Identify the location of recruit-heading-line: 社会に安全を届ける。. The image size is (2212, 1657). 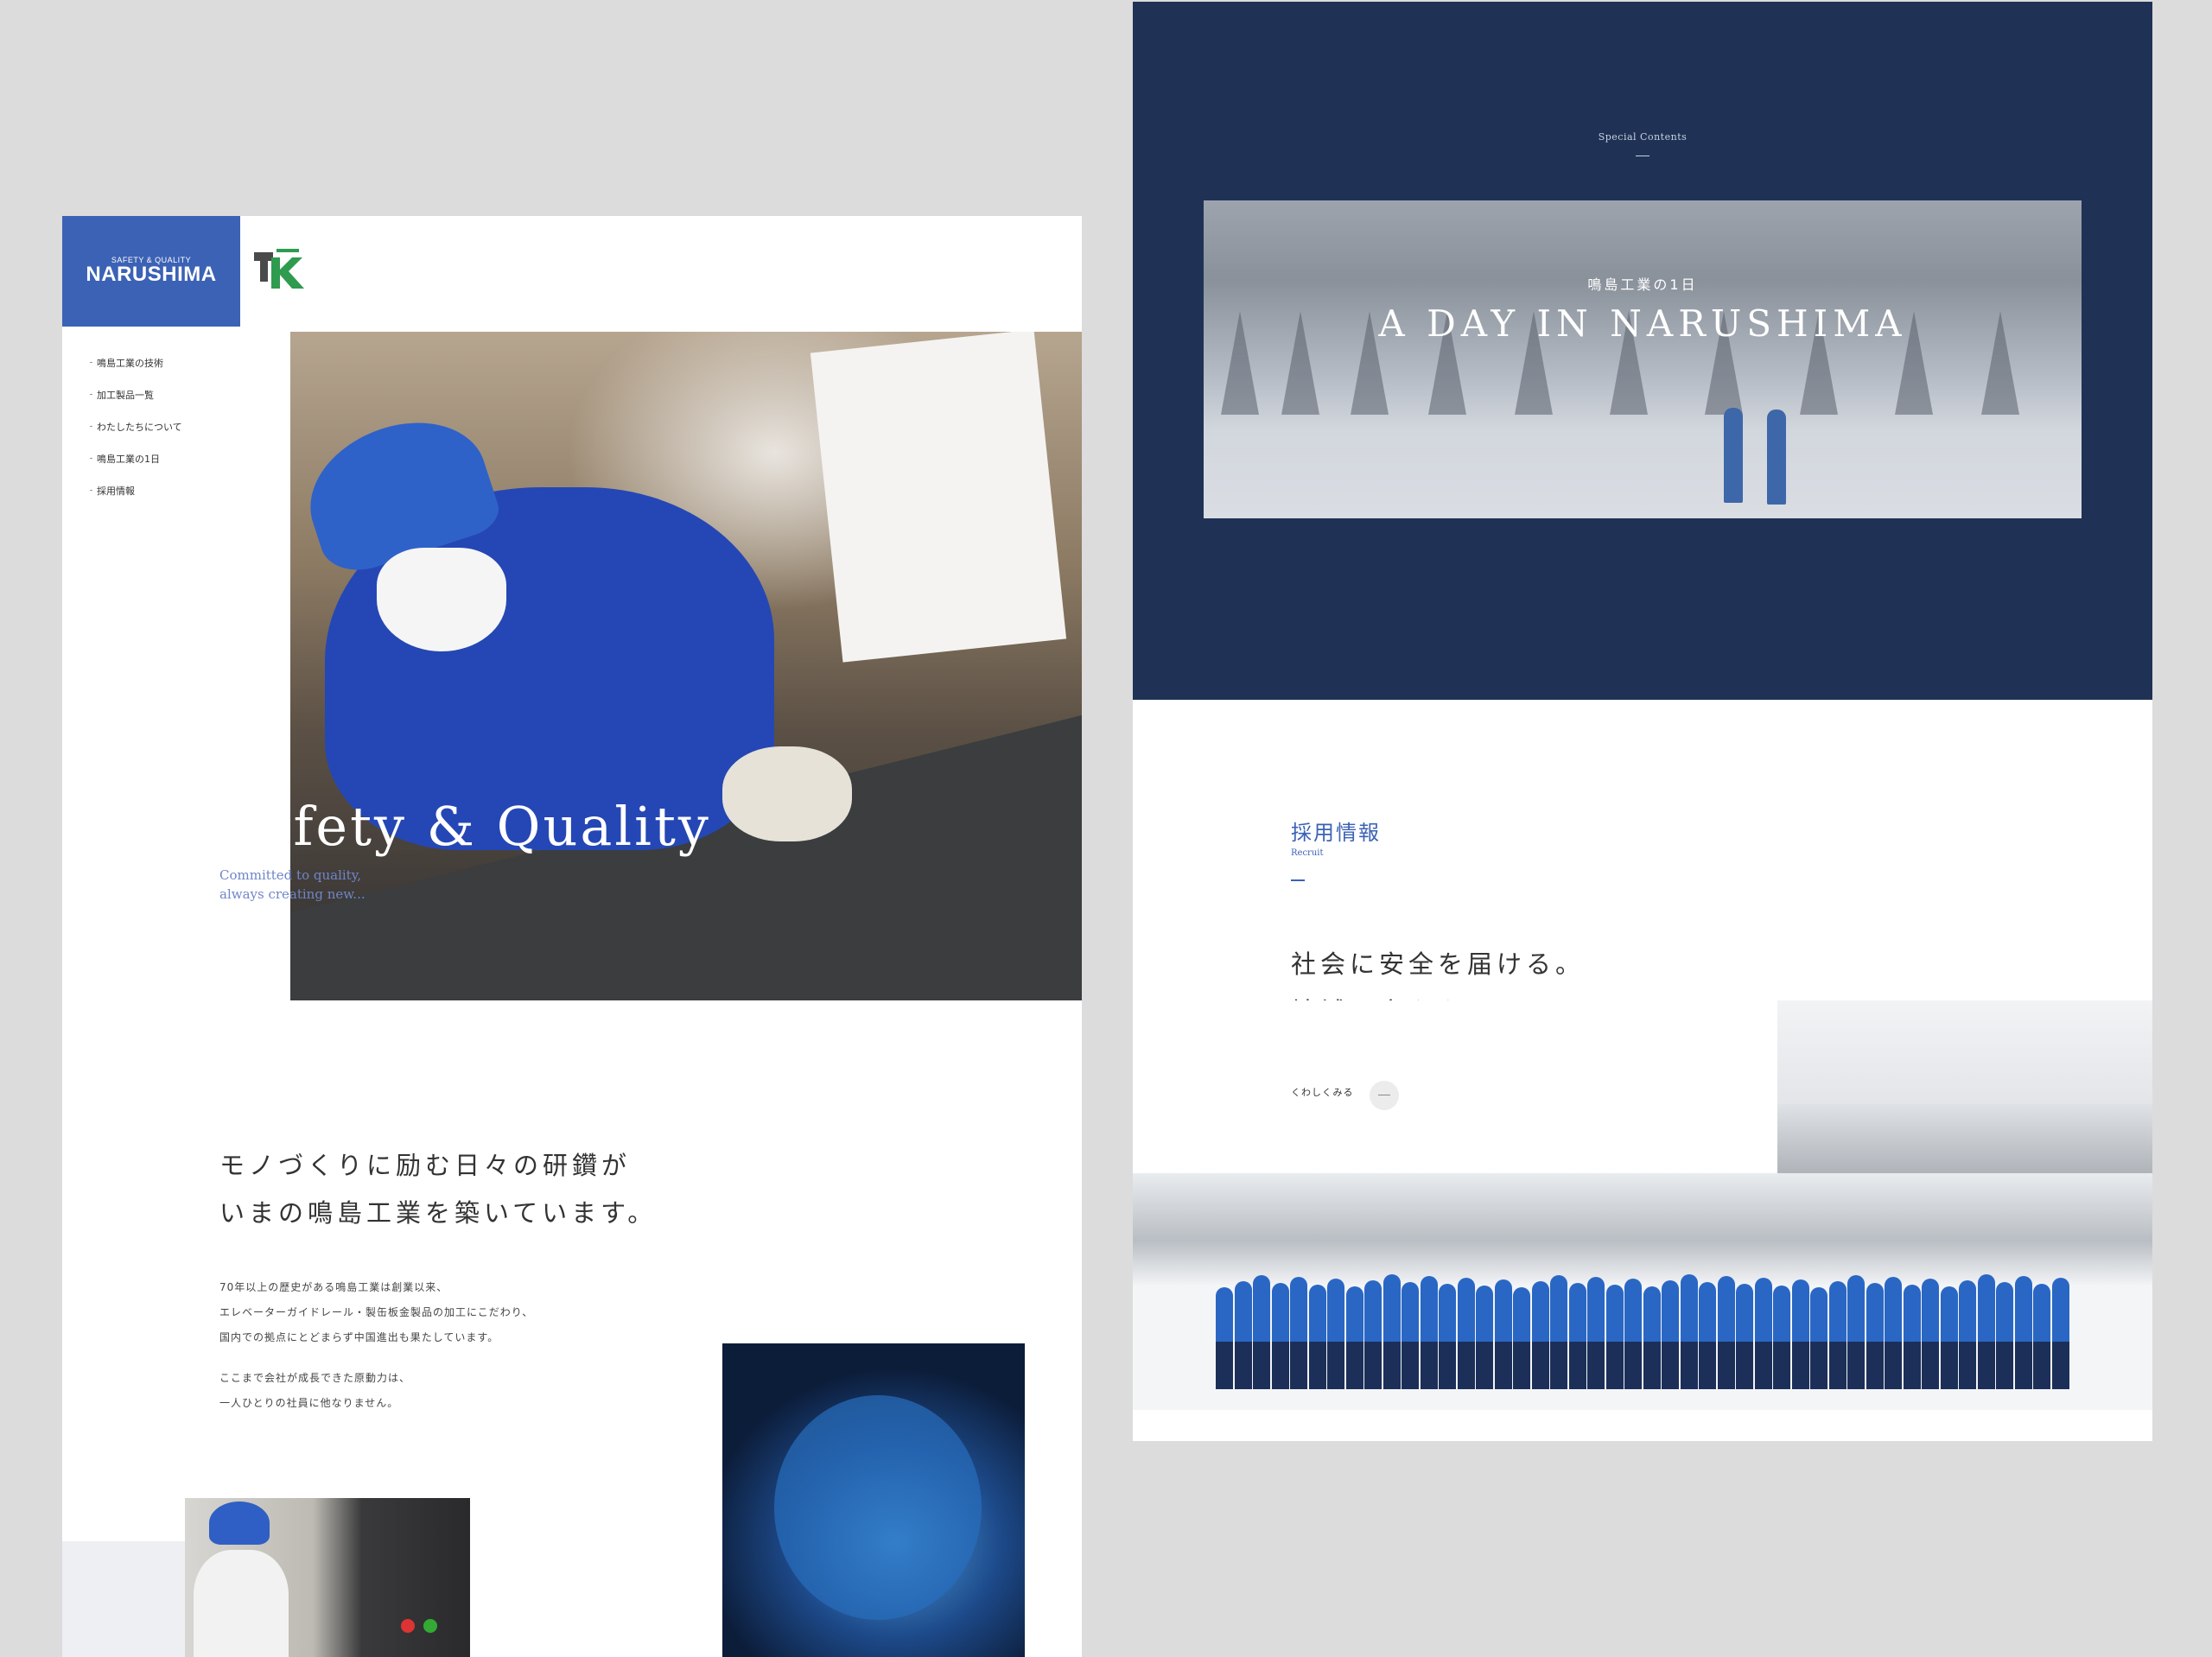
(1438, 964).